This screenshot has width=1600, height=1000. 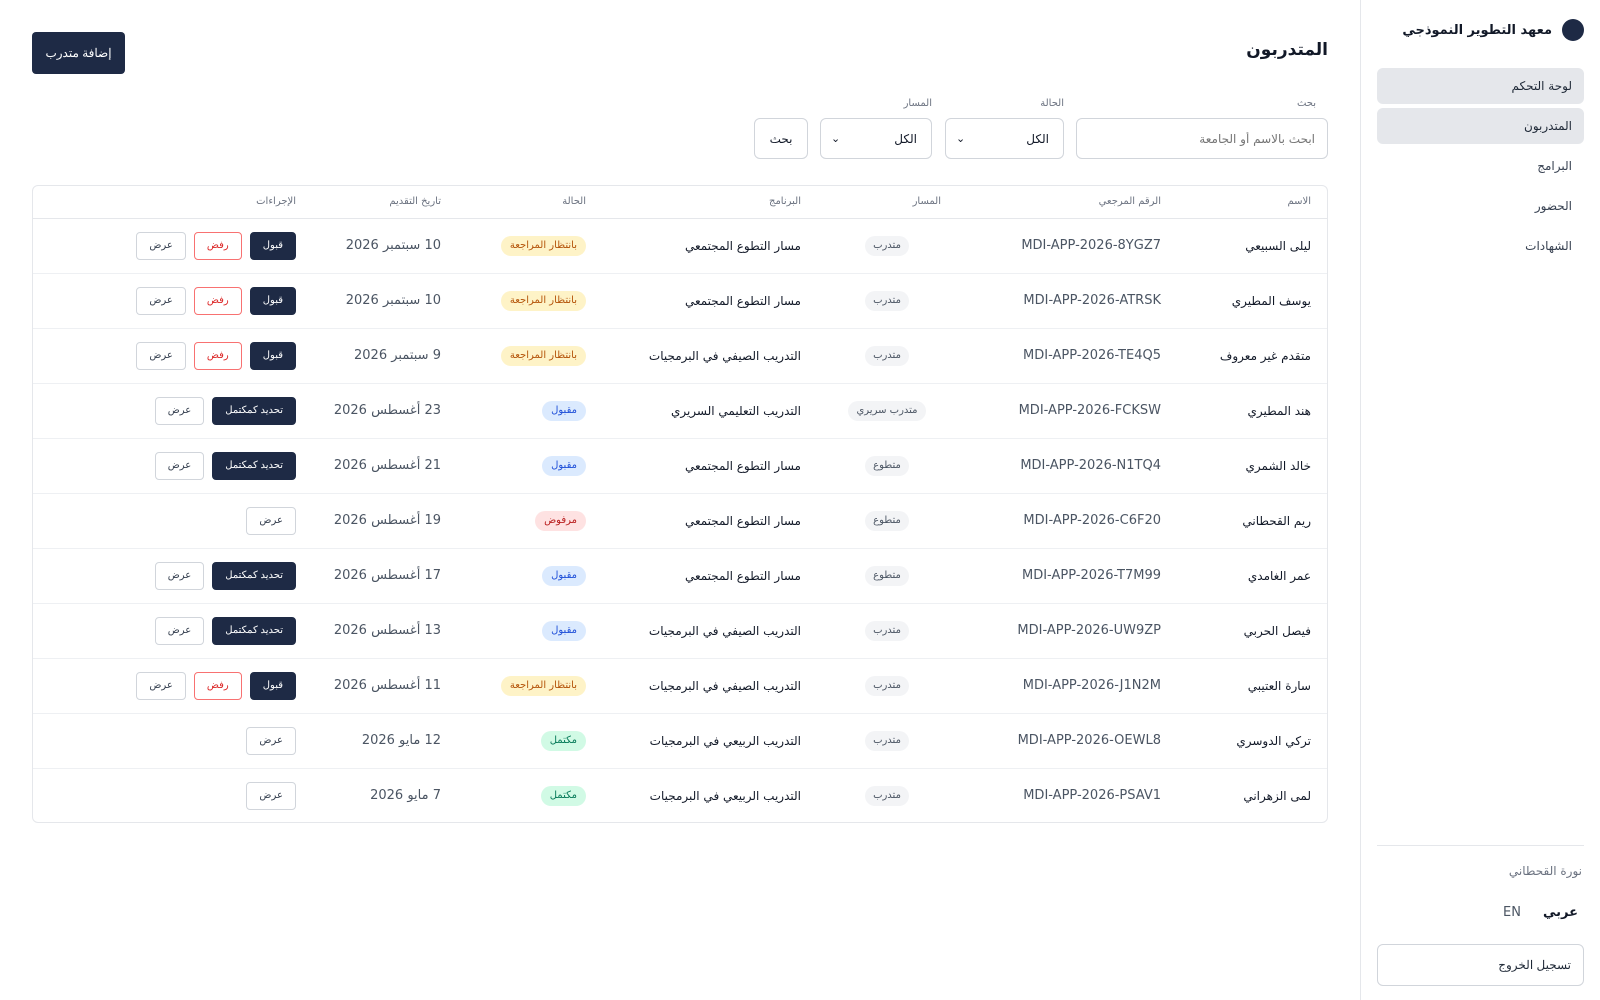 I want to click on cell-date: 13 أغسطس 2026, so click(x=387, y=630).